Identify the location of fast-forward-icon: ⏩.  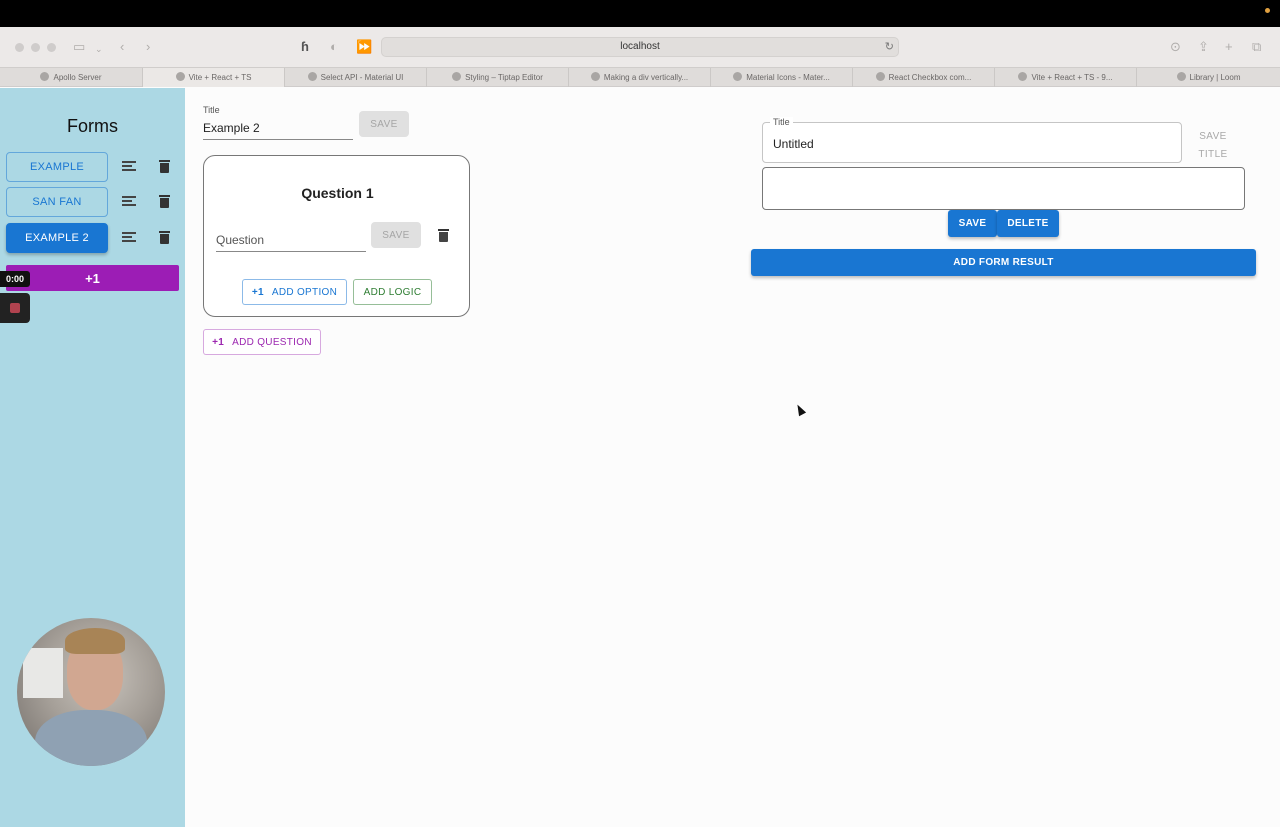
(364, 47).